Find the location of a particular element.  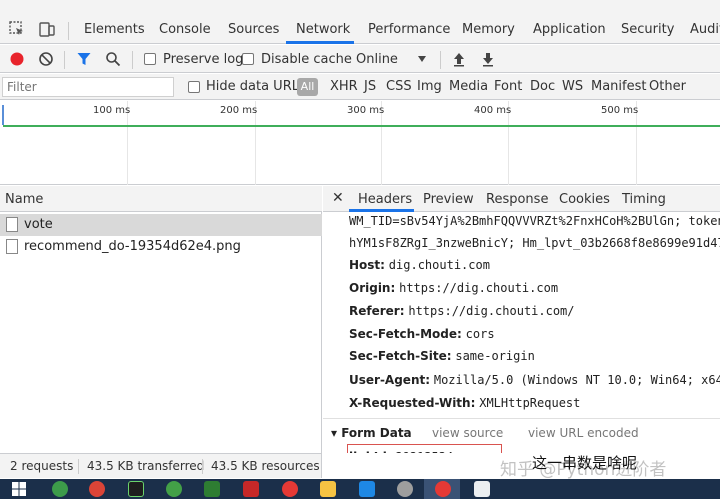

active-tab-indicator is located at coordinates (381, 210).